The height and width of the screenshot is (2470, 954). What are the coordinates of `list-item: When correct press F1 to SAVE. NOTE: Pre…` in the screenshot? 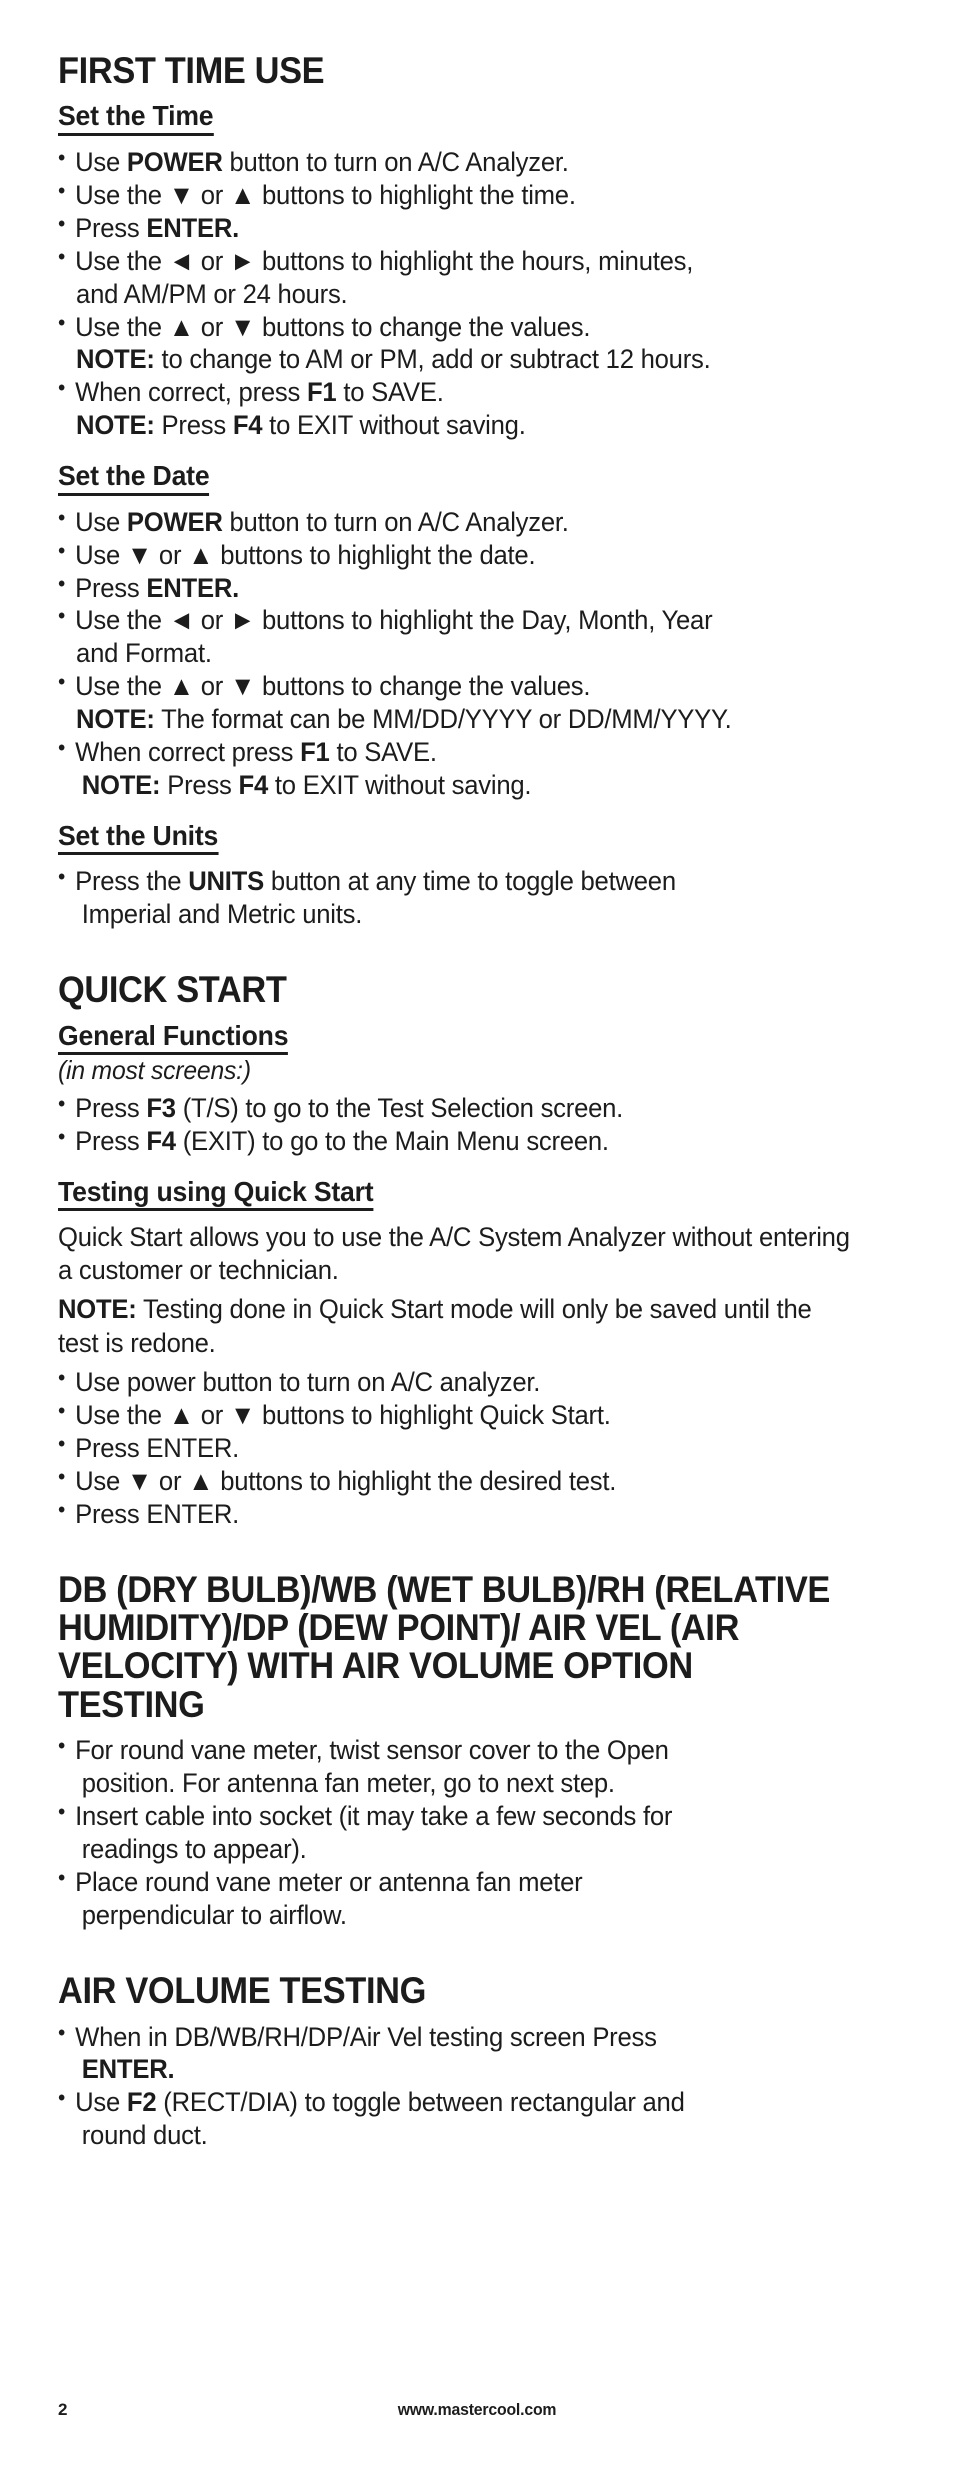 It's located at (456, 768).